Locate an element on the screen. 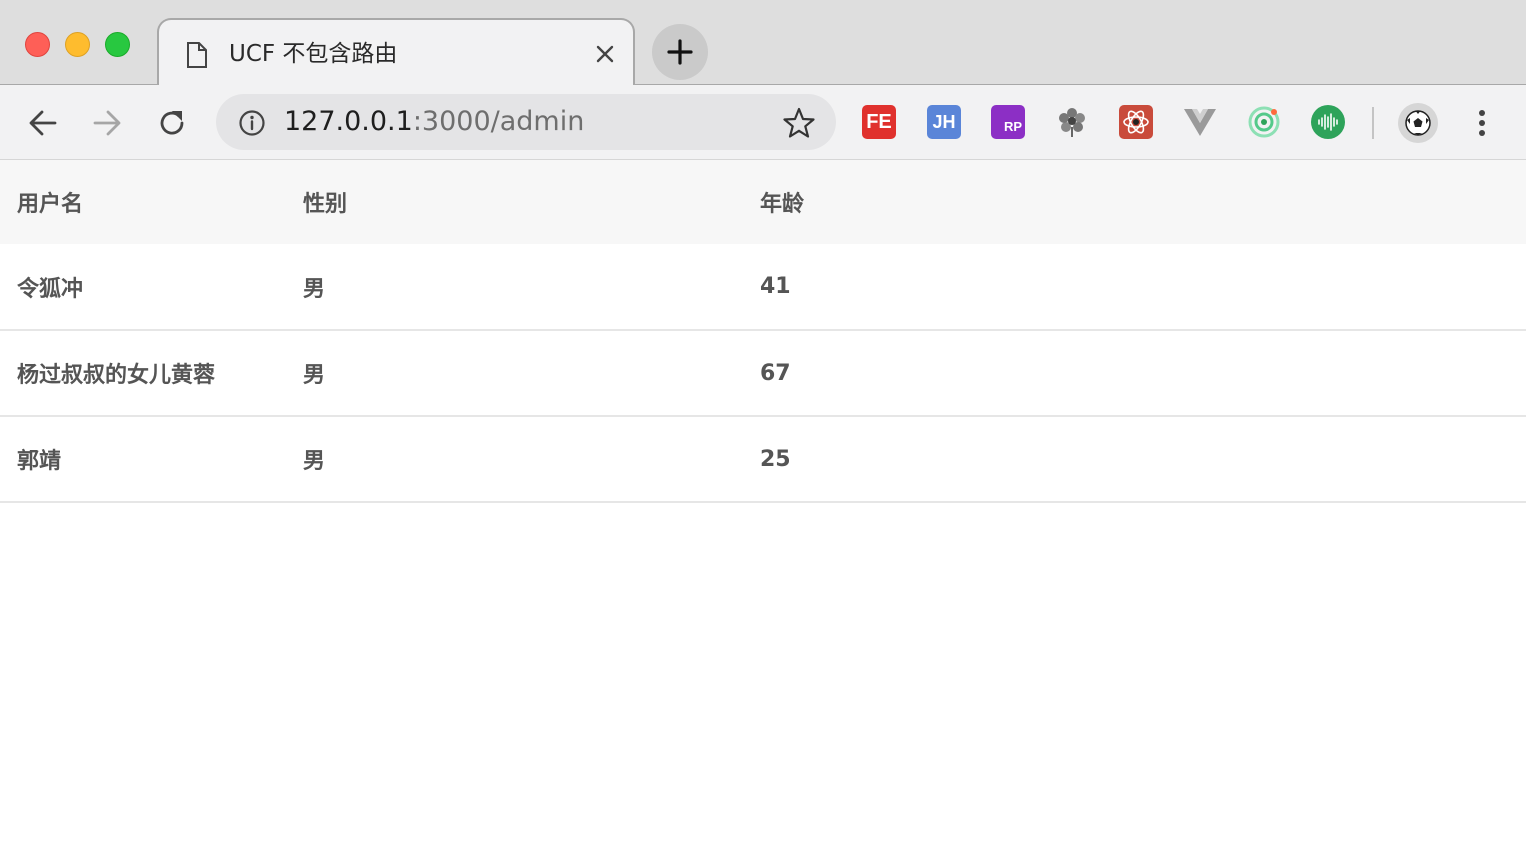 Image resolution: width=1526 pixels, height=850 pixels. jh-extension-label: JH is located at coordinates (944, 122).